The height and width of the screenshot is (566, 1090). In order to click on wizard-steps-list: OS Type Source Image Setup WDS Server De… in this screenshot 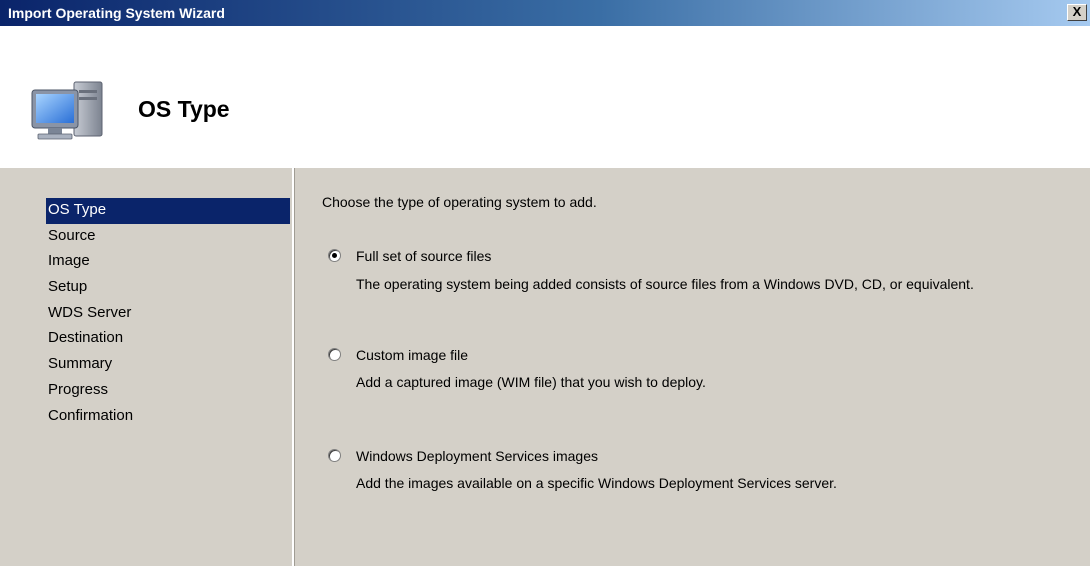, I will do `click(168, 313)`.